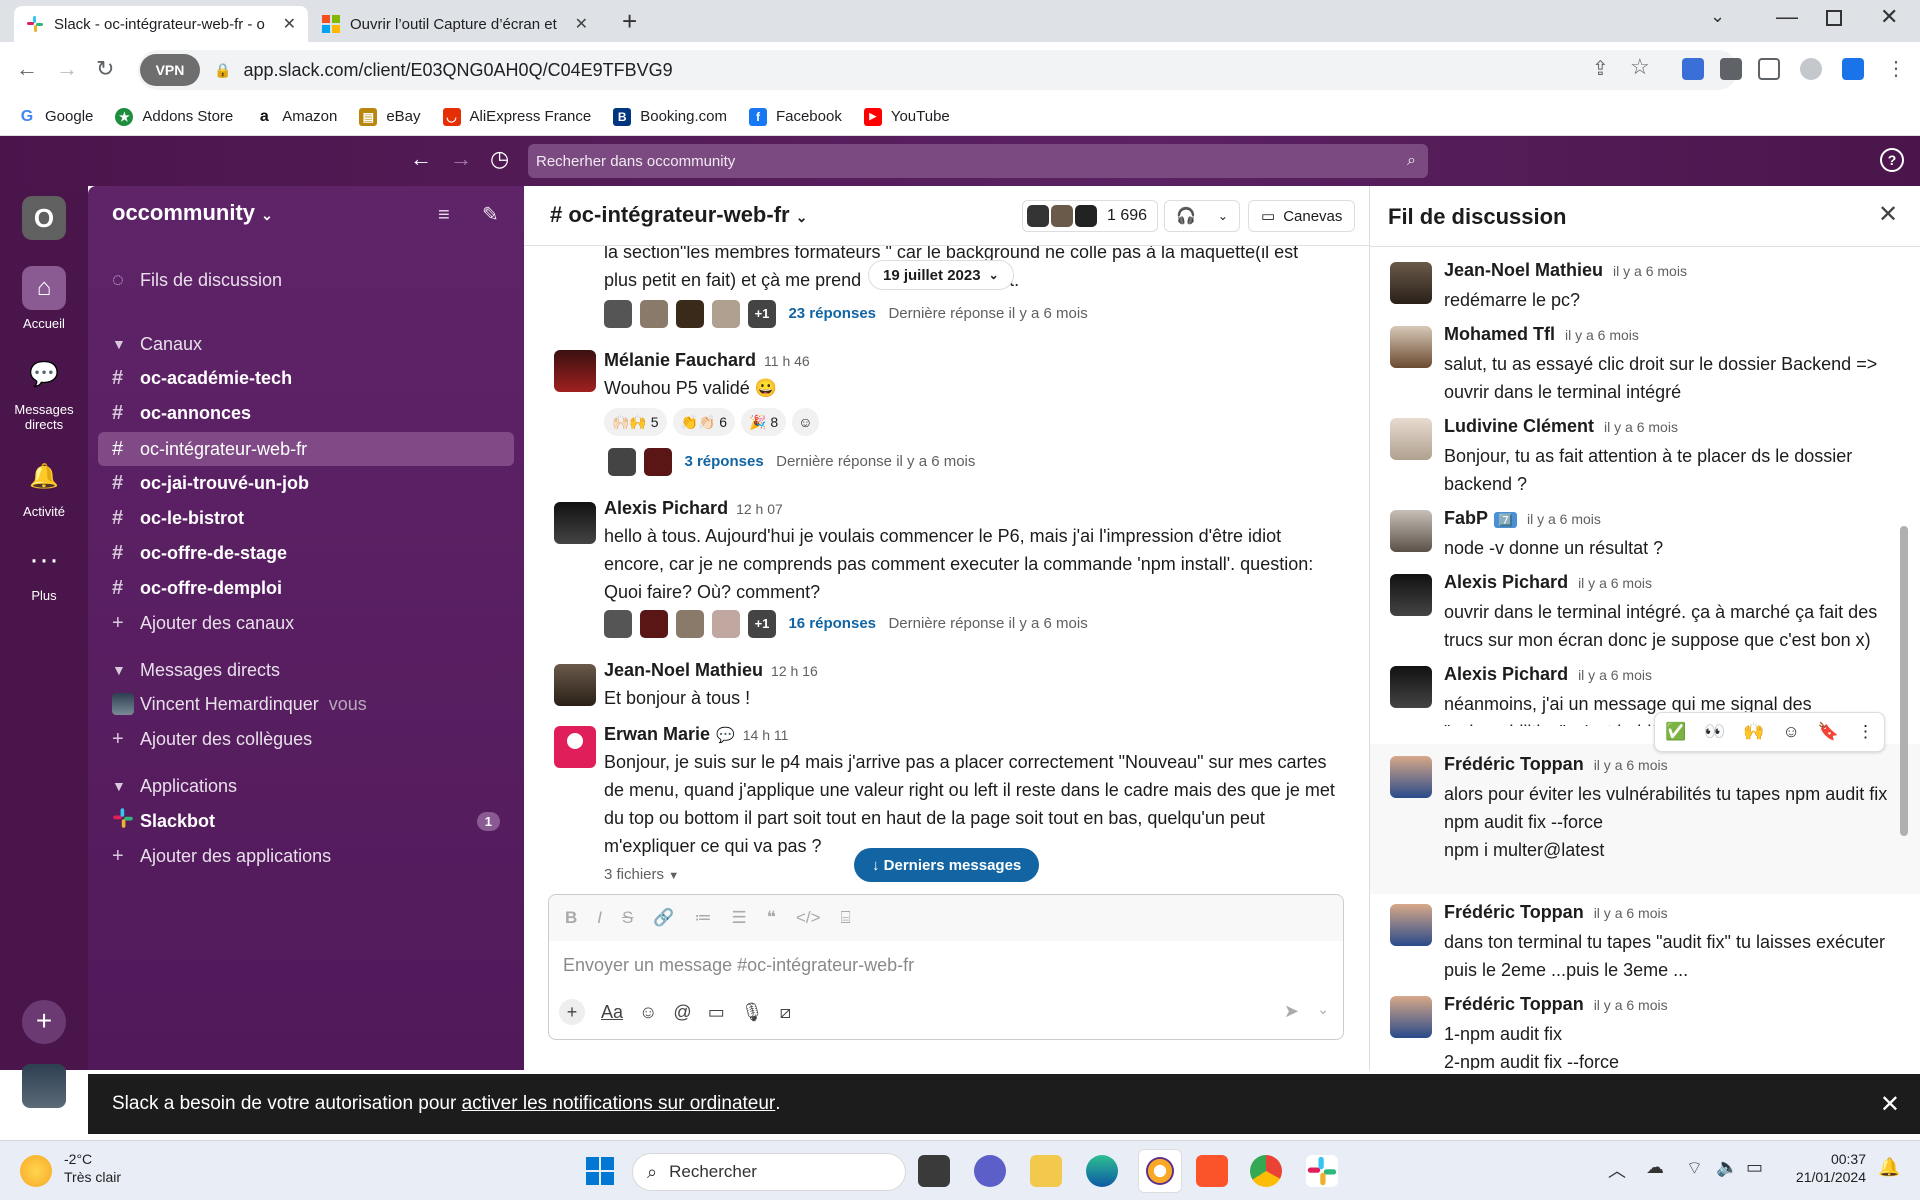  I want to click on replies-link: 3 réponses, so click(723, 461).